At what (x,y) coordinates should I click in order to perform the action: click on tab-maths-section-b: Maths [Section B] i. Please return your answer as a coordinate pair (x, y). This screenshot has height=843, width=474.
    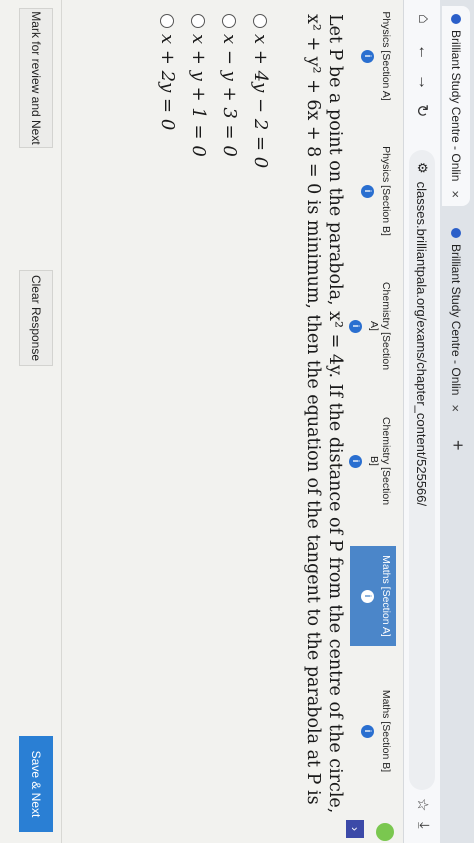
    Looking at the image, I should click on (373, 731).